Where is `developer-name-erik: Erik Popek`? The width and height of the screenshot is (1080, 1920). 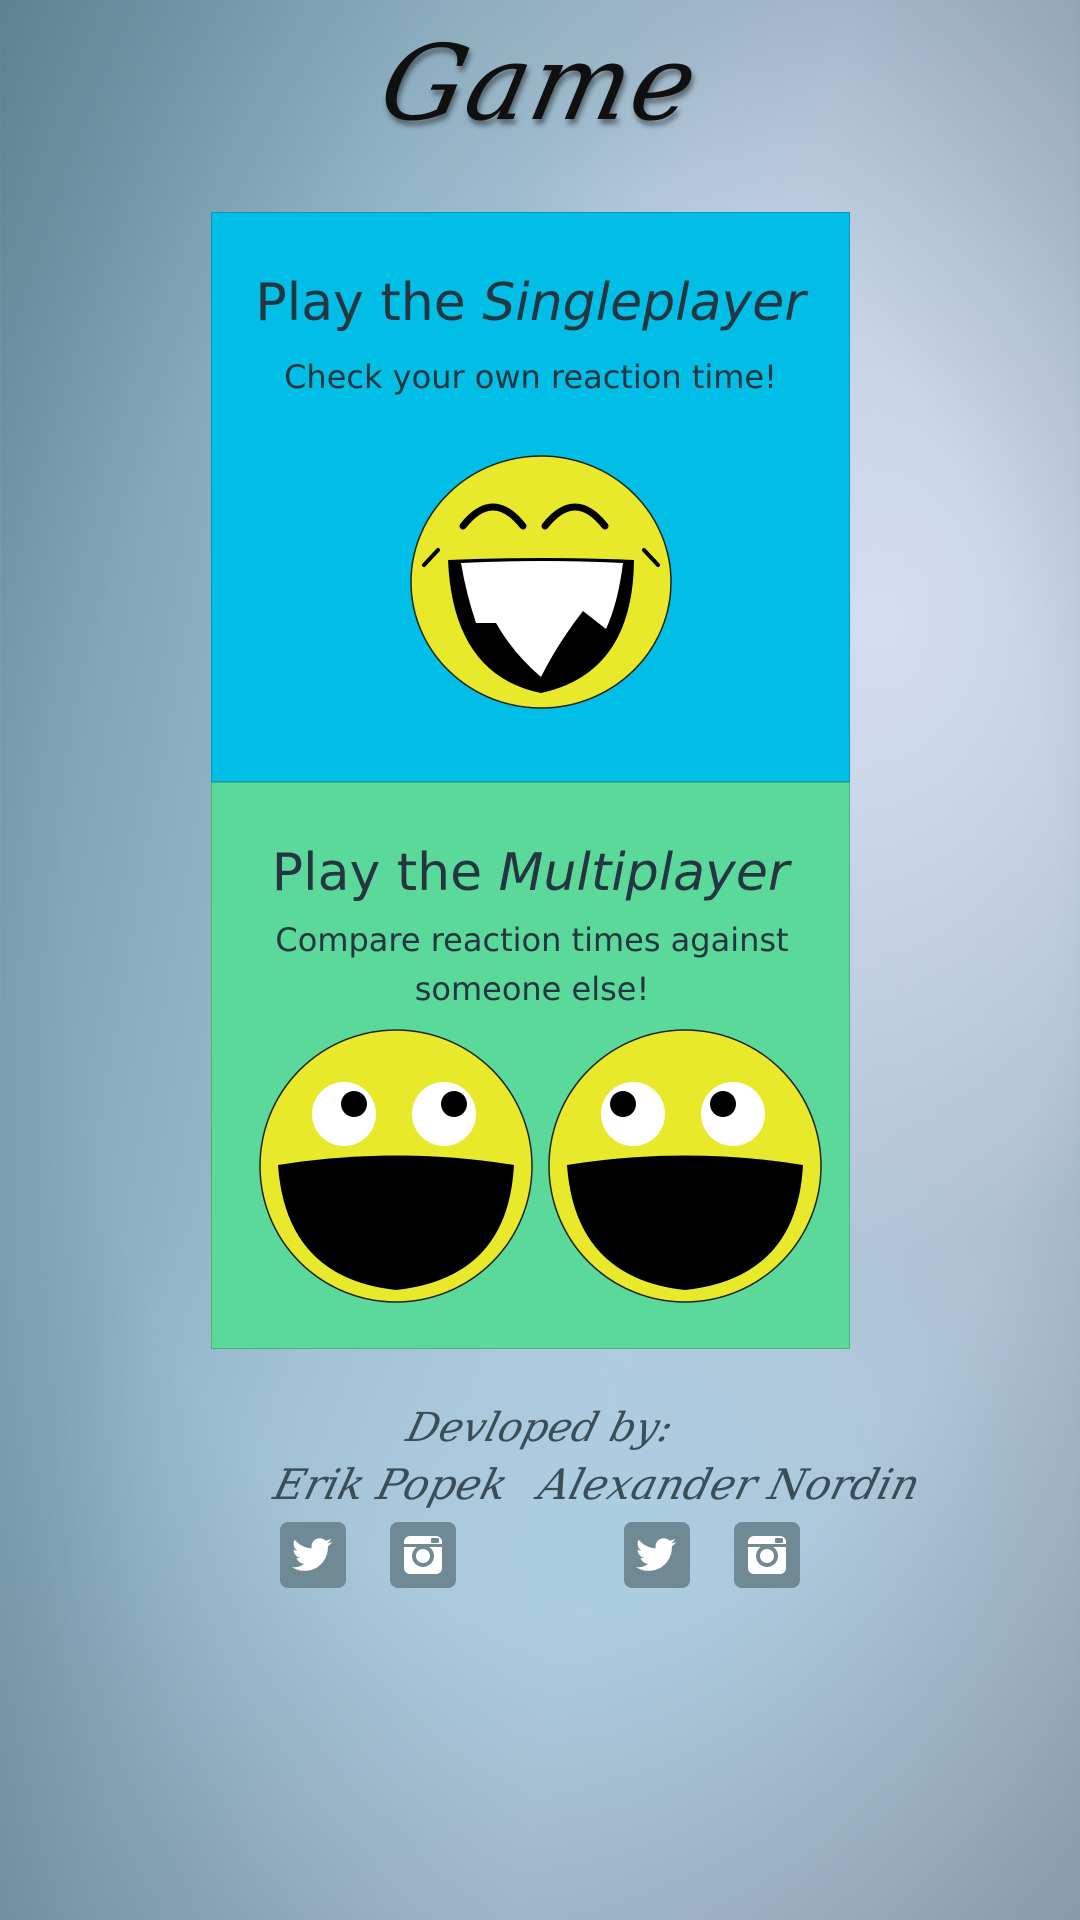 developer-name-erik: Erik Popek is located at coordinates (391, 1484).